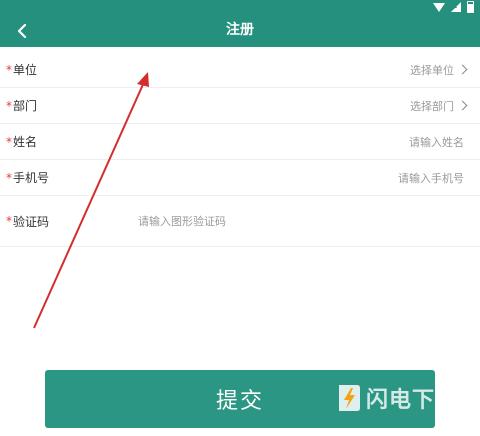 Image resolution: width=480 pixels, height=436 pixels. I want to click on name-row: * 姓名 请输入姓名, so click(240, 142).